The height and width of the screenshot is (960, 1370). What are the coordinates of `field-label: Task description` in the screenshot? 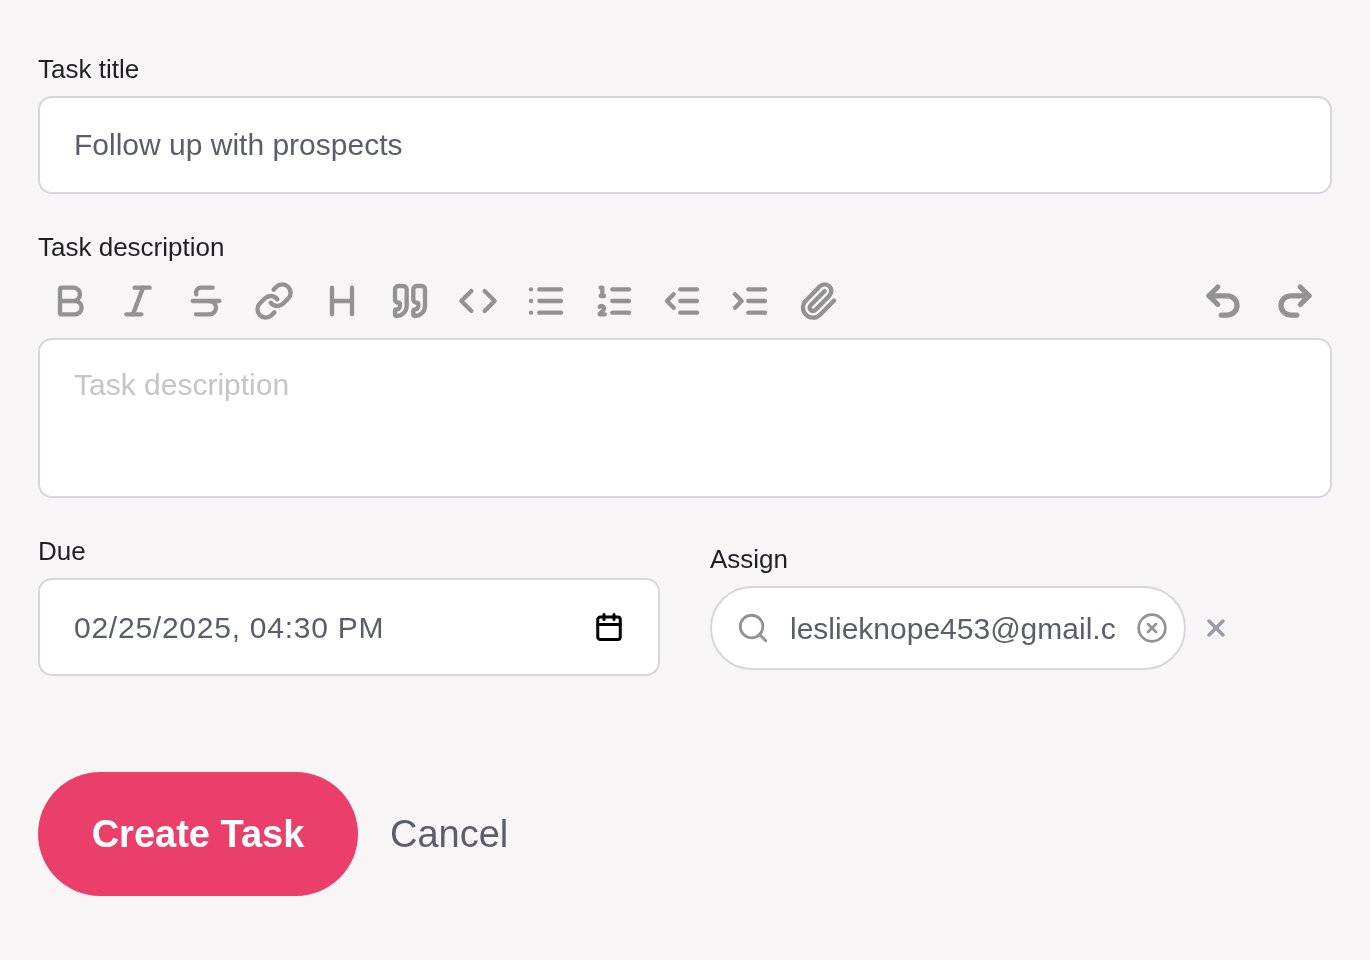 It's located at (132, 247).